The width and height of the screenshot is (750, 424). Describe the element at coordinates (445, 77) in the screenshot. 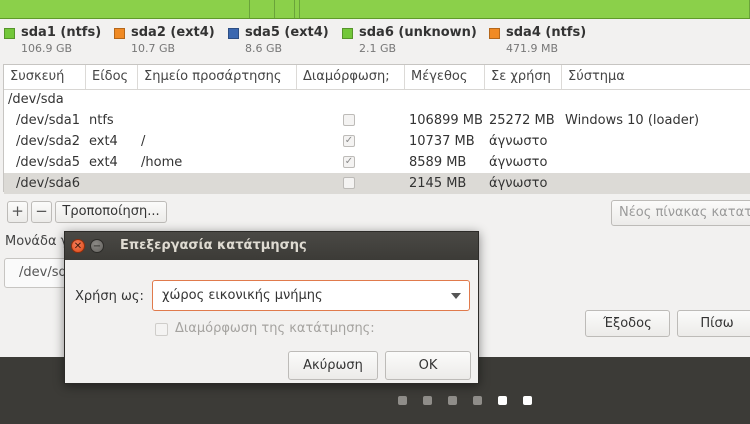

I see `column-header: Μέγεθος` at that location.